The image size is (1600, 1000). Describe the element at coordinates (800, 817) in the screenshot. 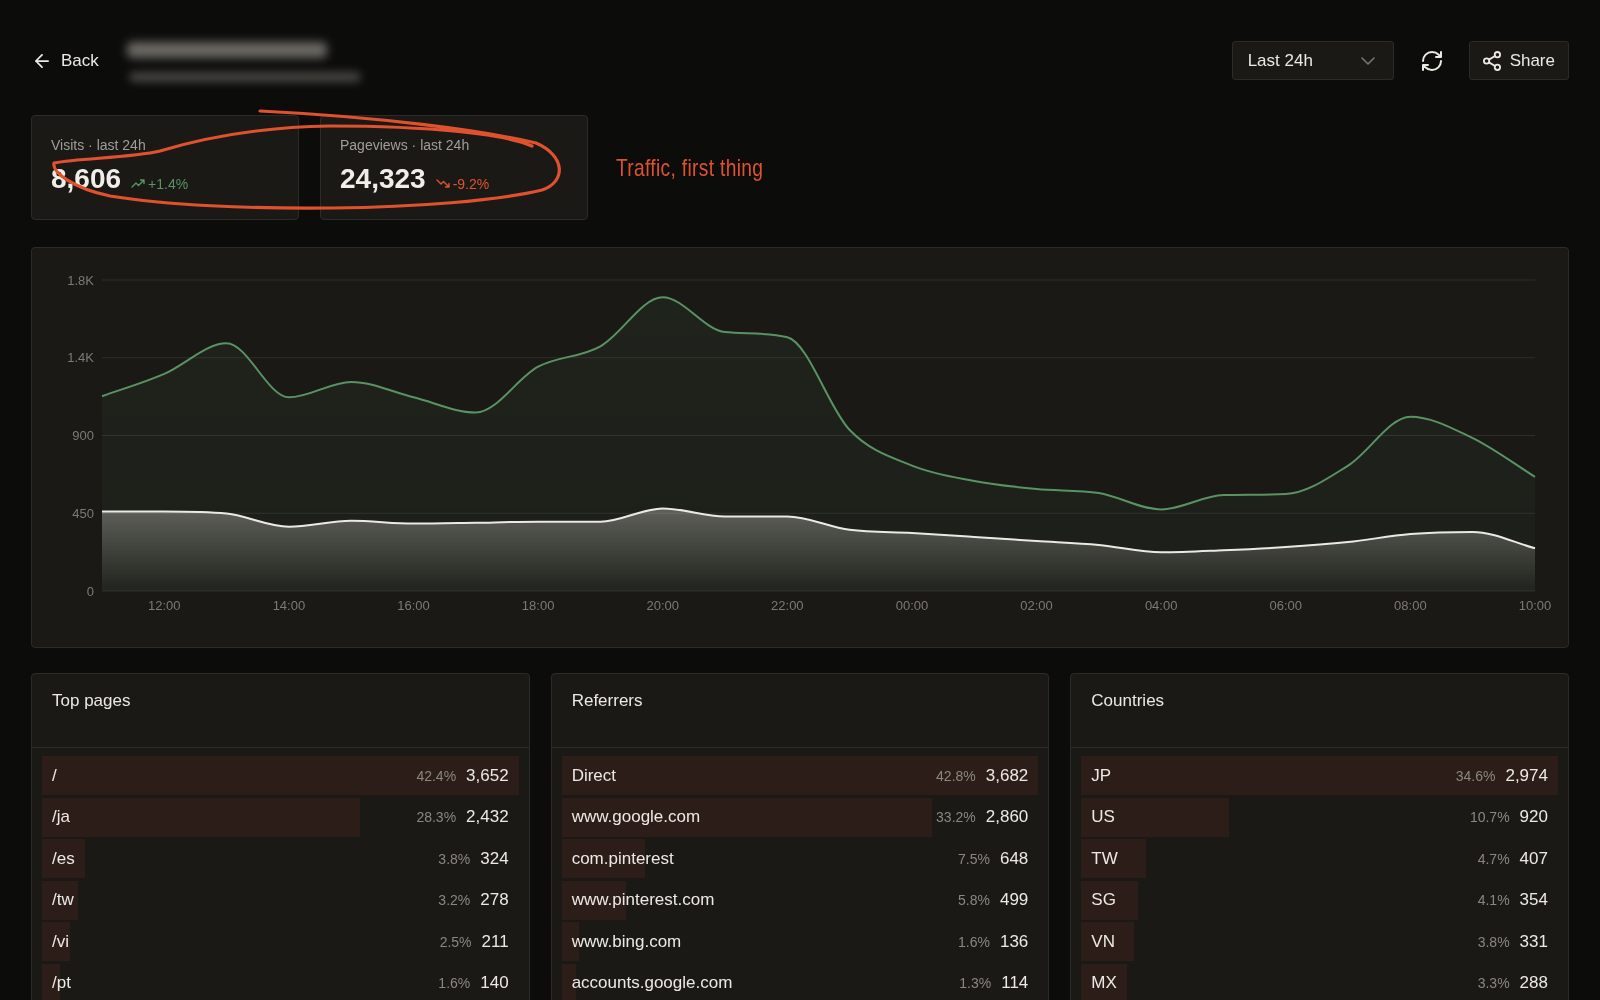

I see `share-bar-track: www.google.com 33.2% 2,860` at that location.